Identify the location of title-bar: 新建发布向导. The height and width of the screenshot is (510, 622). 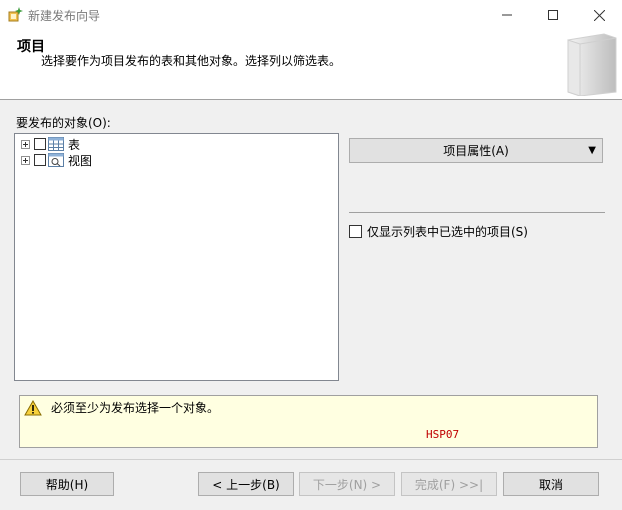
(311, 15).